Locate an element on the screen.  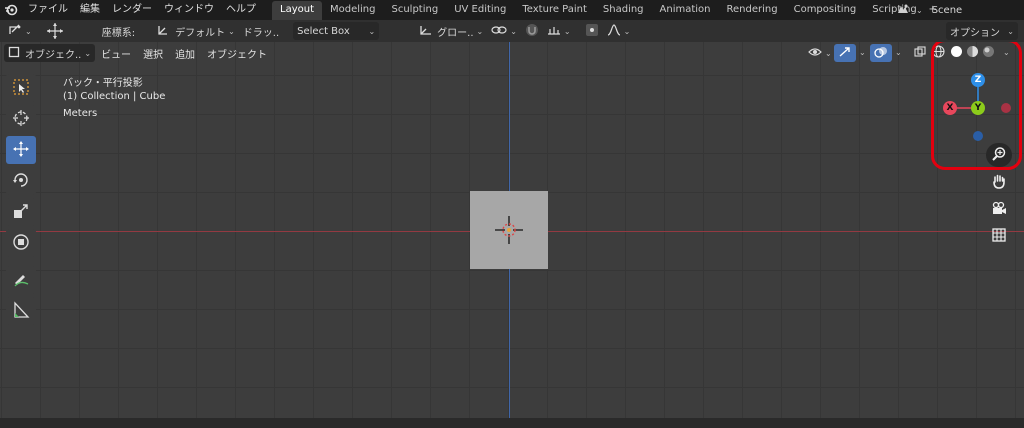
menu-render: レンダー is located at coordinates (132, 10).